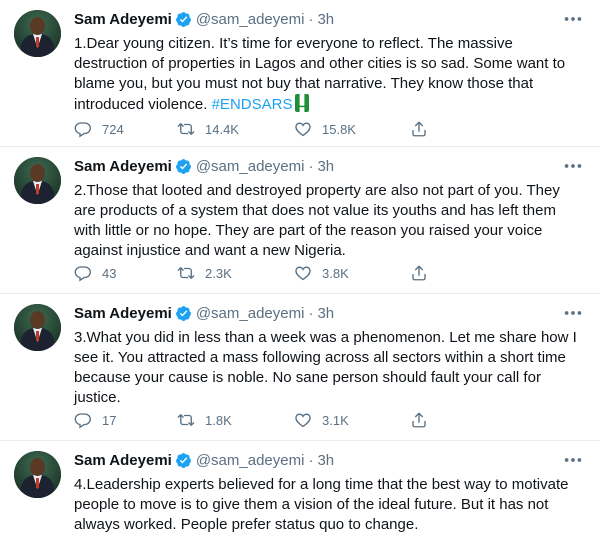 Image resolution: width=600 pixels, height=535 pixels. I want to click on hashtag-link: #ENDSARS, so click(252, 104).